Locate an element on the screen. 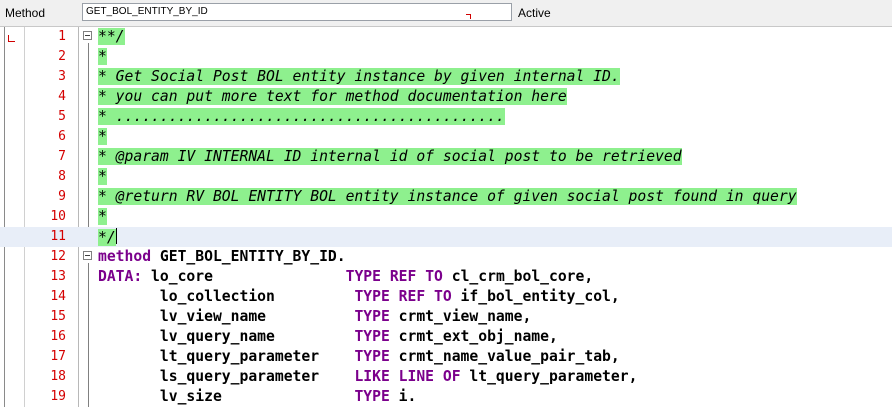 The width and height of the screenshot is (892, 407). type-name: i. is located at coordinates (403, 396).